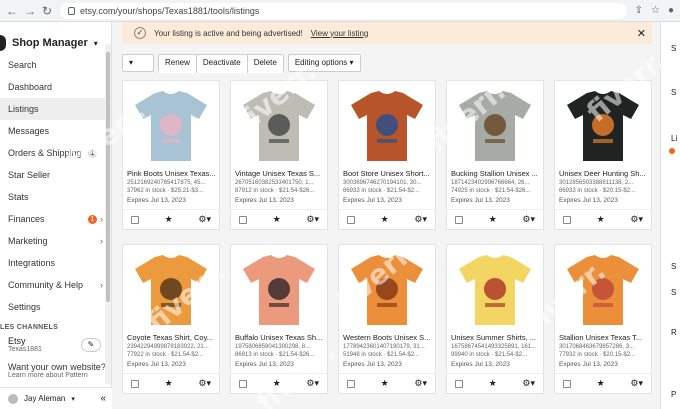 This screenshot has width=680, height=409. I want to click on edit-pencil-icon: ✎, so click(91, 345).